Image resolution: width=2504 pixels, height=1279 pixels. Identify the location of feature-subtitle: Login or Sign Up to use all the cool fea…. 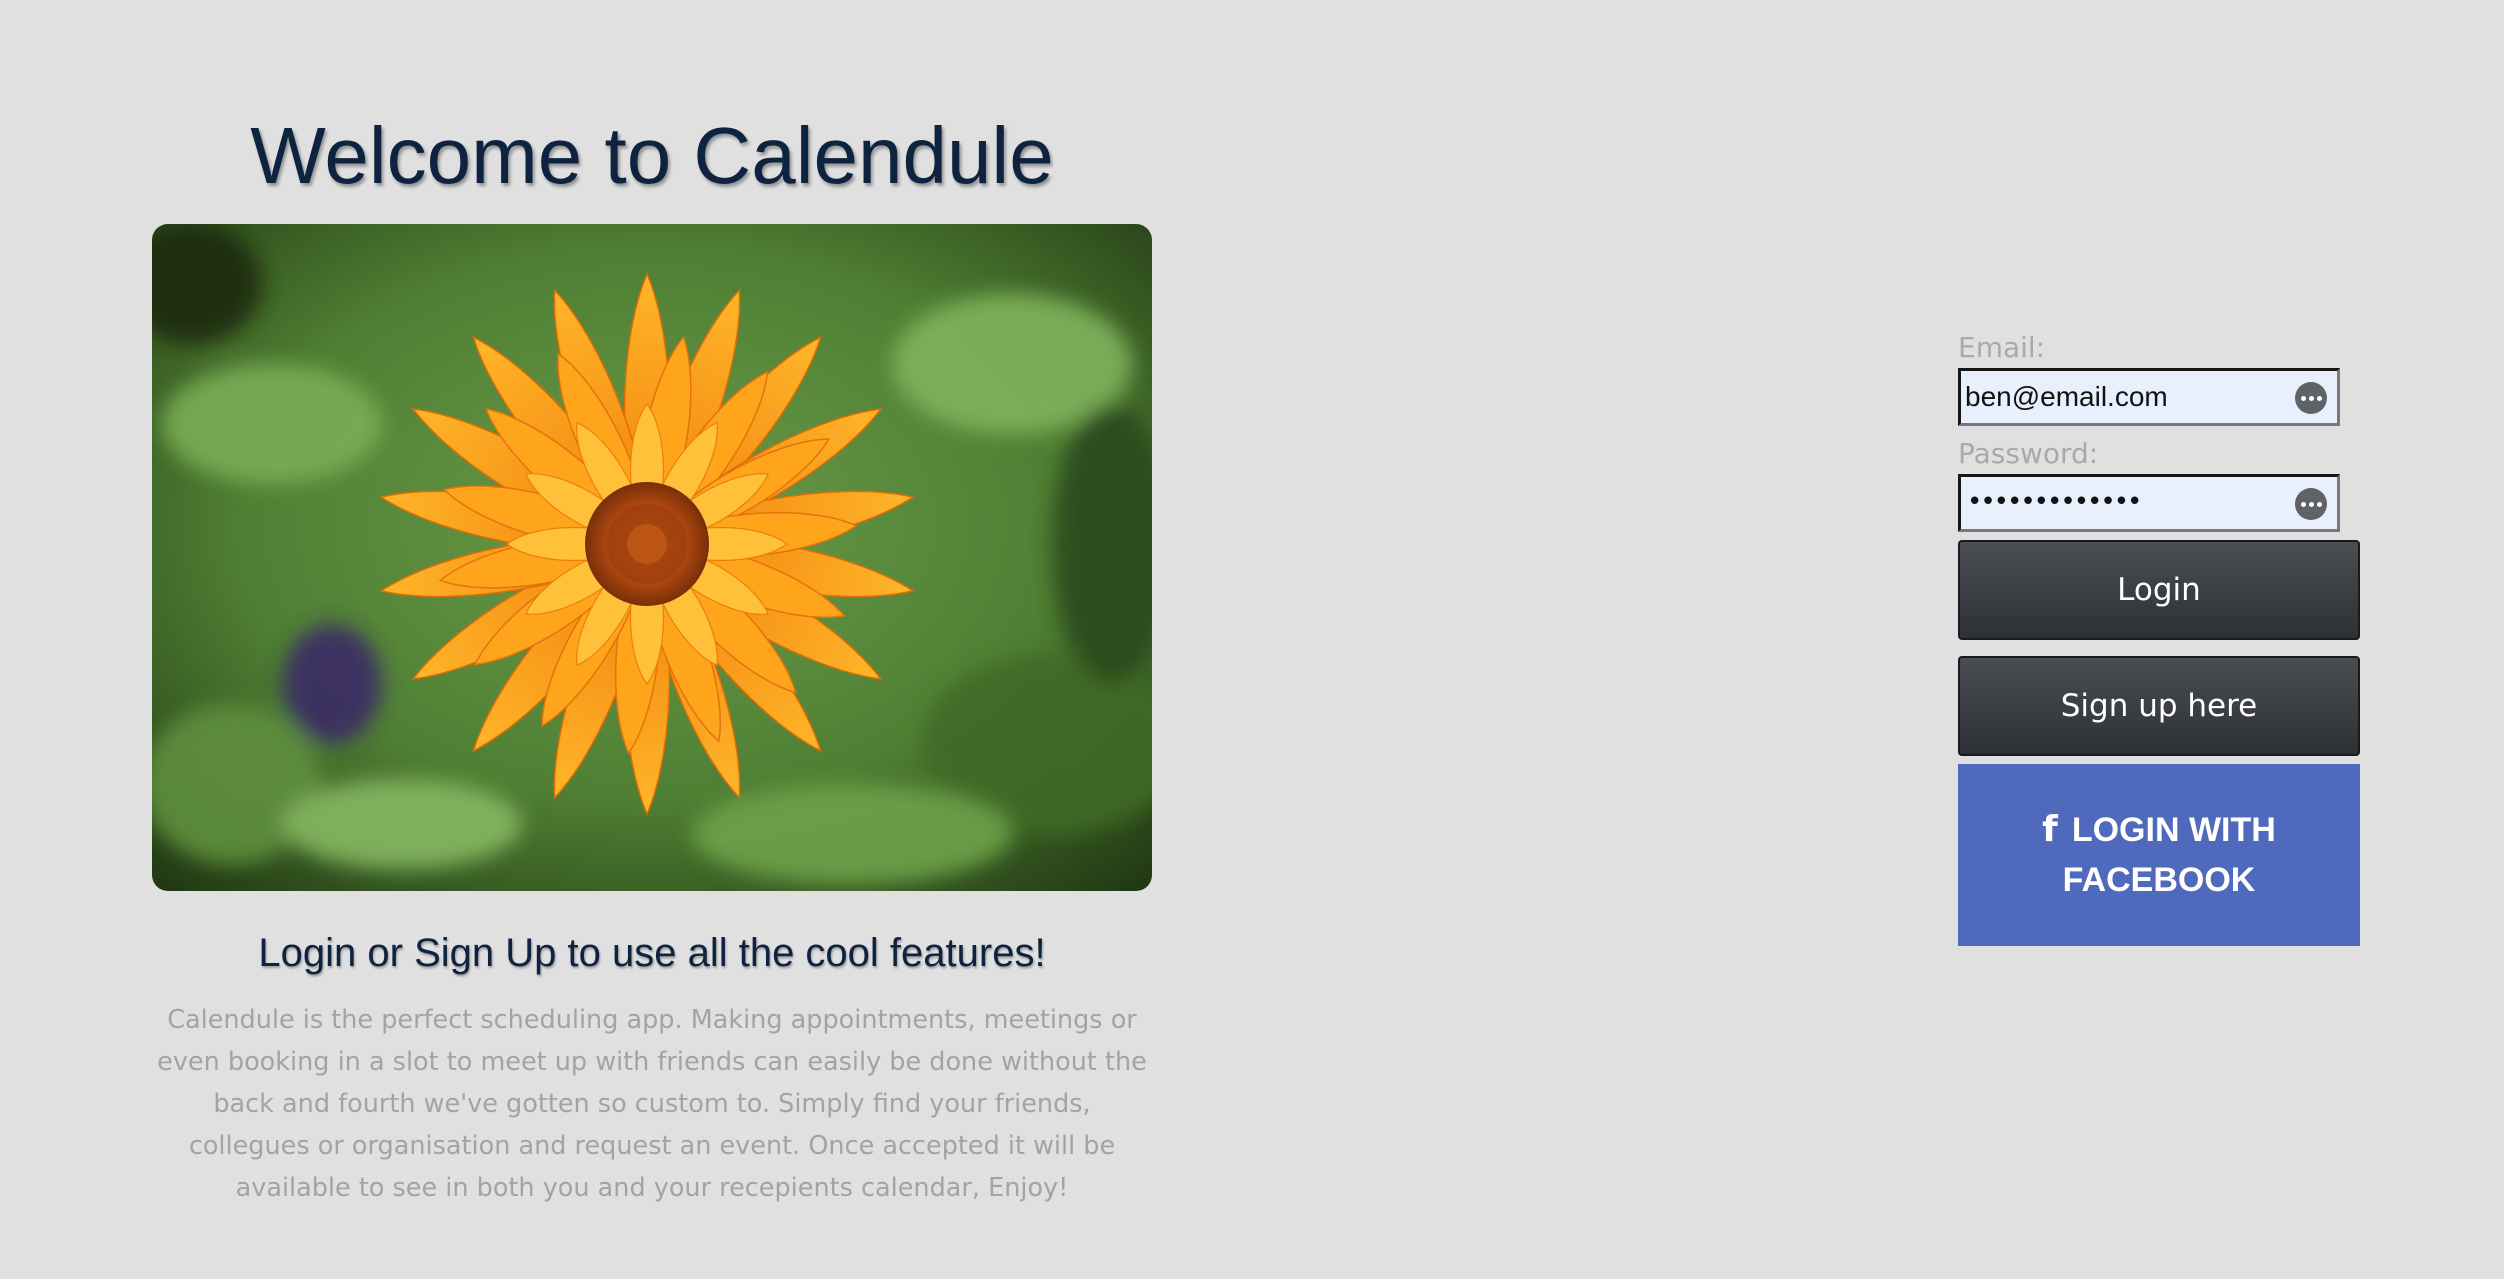
(652, 953).